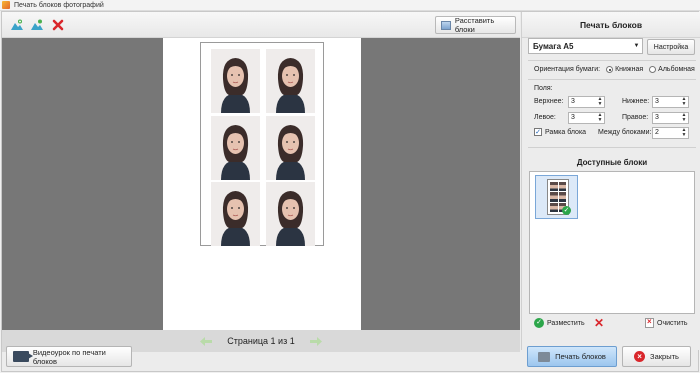  I want to click on paper-size-select: Бумага А5 ▼, so click(585, 46).